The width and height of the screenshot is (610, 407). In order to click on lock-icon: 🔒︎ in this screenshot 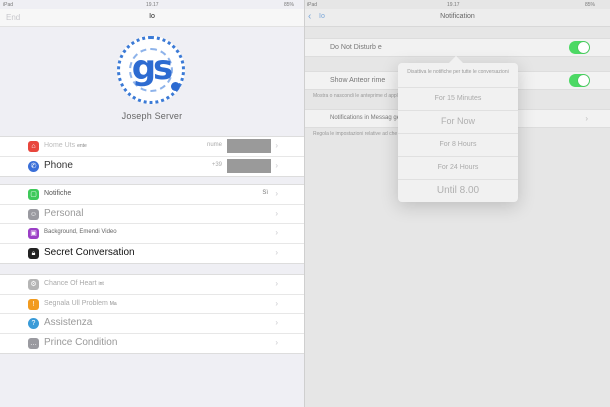, I will do `click(33, 253)`.